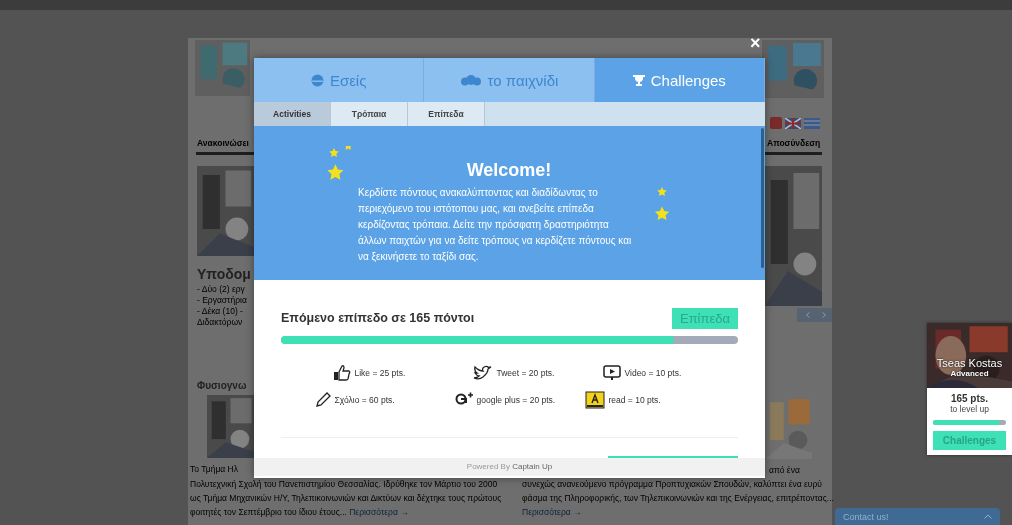 Image resolution: width=1012 pixels, height=525 pixels. Describe the element at coordinates (346, 498) in the screenshot. I see `article-text: Πολυτεχνική Σχολή του Πανεπιστημίου Θεσσαλίας. Ιδρύθηκε τον Μάρτιο του 2000 ως Τμήμα Μηχανικών Η/Υ, Τηλεπικοινωνιών και Δικτύων και δέχτηκε τους πρώτους φοιτητές τον Σεπτέμβριο του ίδιου έτους... Περισσότερα →` at that location.